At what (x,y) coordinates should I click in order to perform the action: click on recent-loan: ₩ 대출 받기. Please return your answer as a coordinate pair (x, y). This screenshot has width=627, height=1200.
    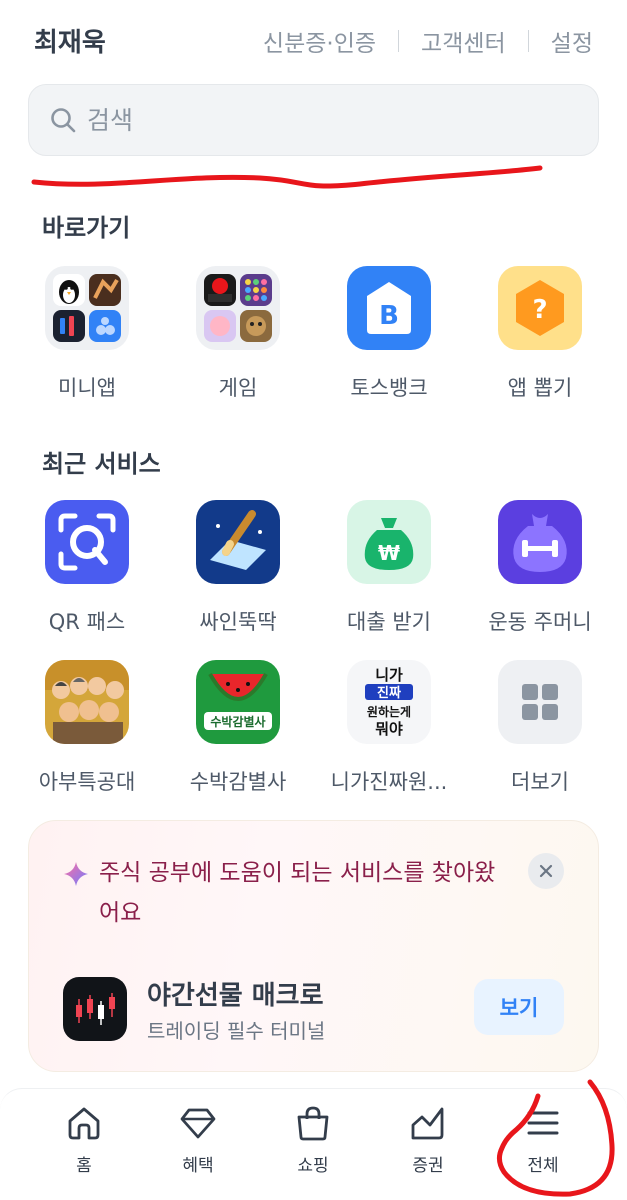
    Looking at the image, I should click on (389, 568).